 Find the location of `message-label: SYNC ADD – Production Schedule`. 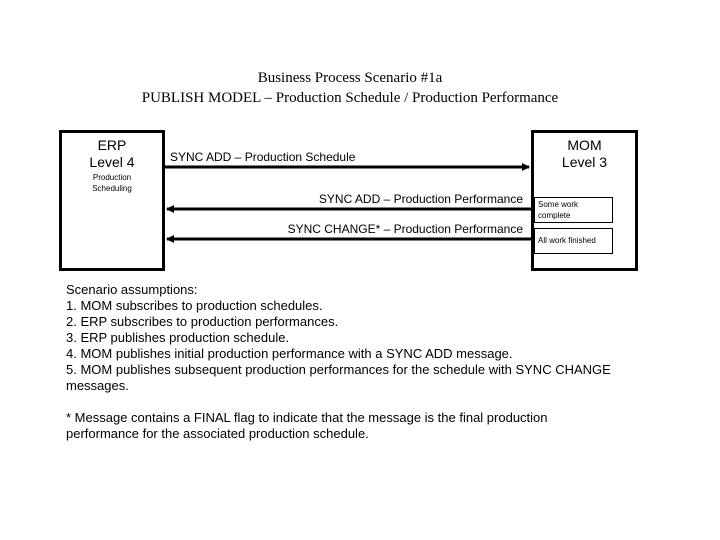

message-label: SYNC ADD – Production Schedule is located at coordinates (263, 157).